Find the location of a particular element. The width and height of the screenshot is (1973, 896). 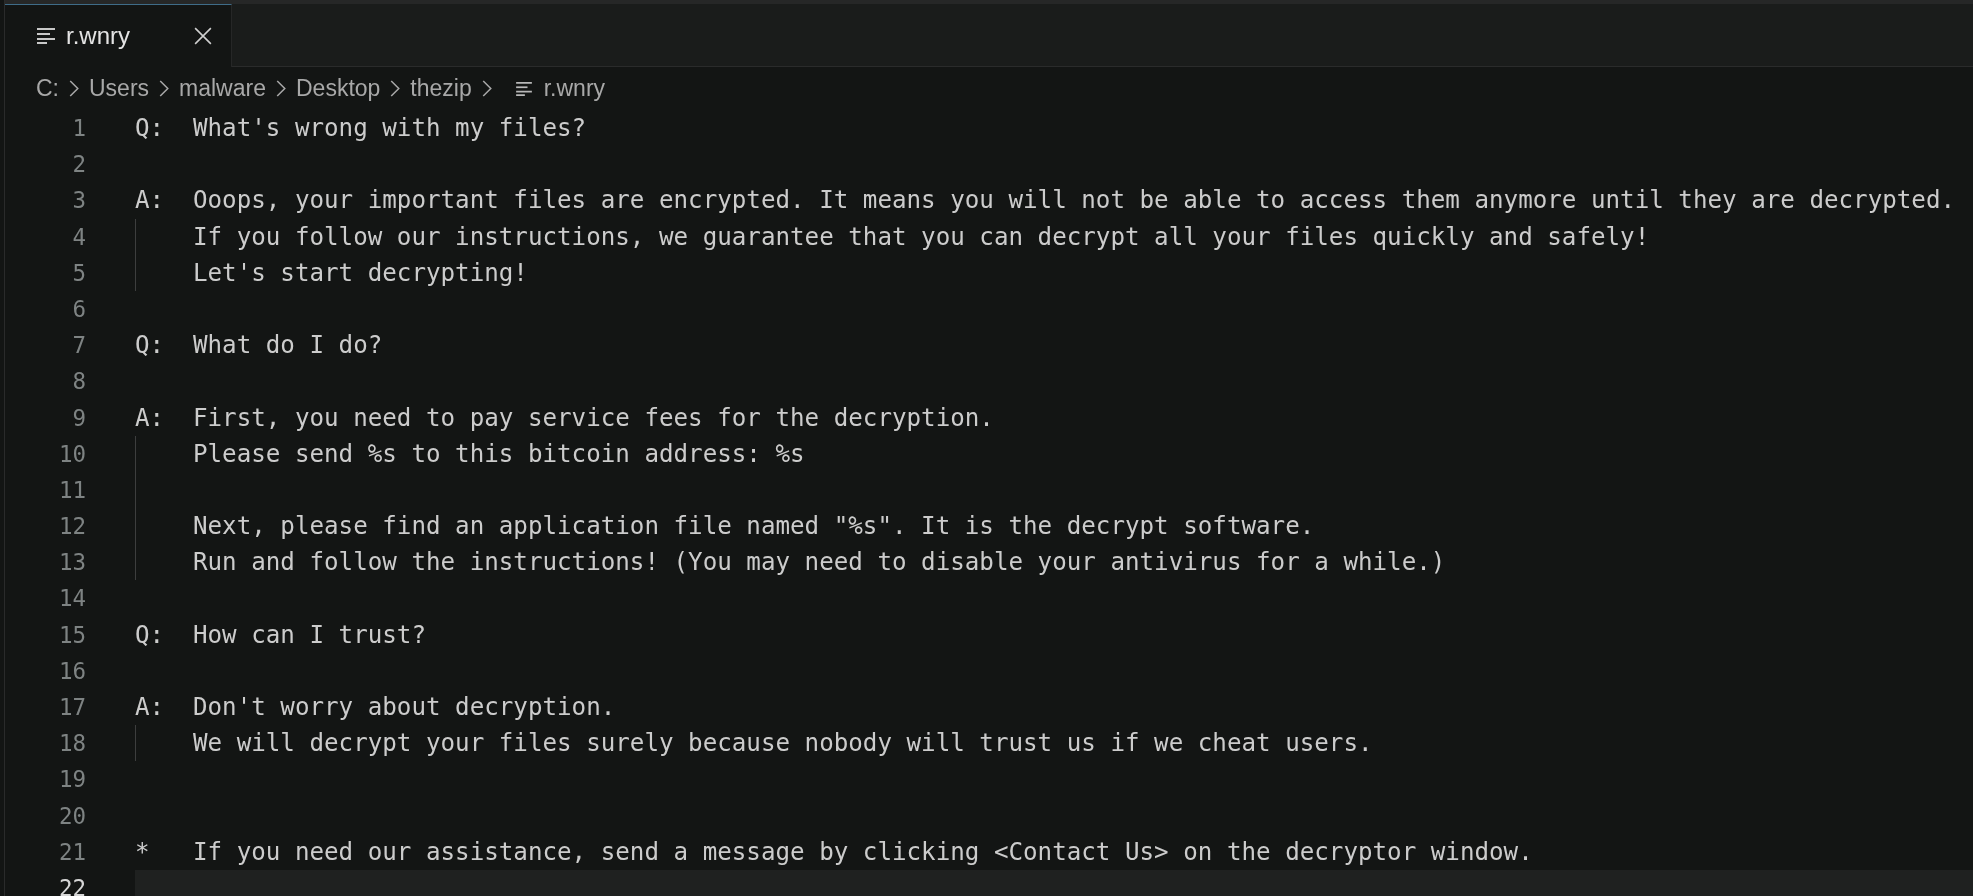

line-number: 13 is located at coordinates (72, 563).